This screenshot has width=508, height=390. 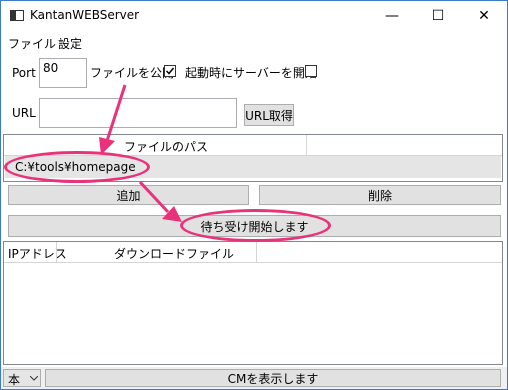 What do you see at coordinates (380, 195) in the screenshot?
I see `delete-button: 削除` at bounding box center [380, 195].